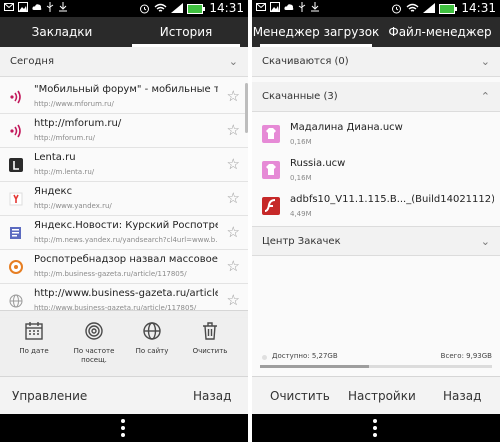 Image resolution: width=500 pixels, height=442 pixels. I want to click on scrollbar, so click(246, 108).